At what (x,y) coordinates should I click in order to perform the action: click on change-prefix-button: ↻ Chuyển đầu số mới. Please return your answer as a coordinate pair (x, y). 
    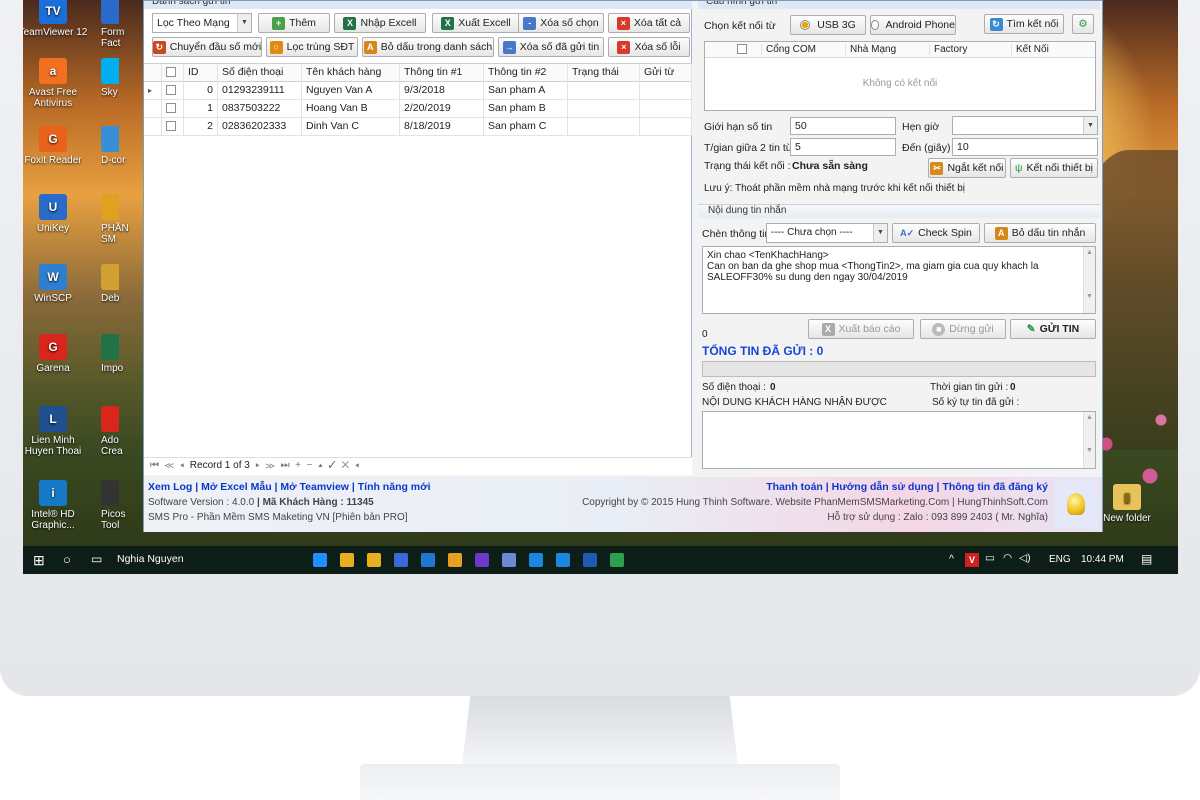
    Looking at the image, I should click on (207, 47).